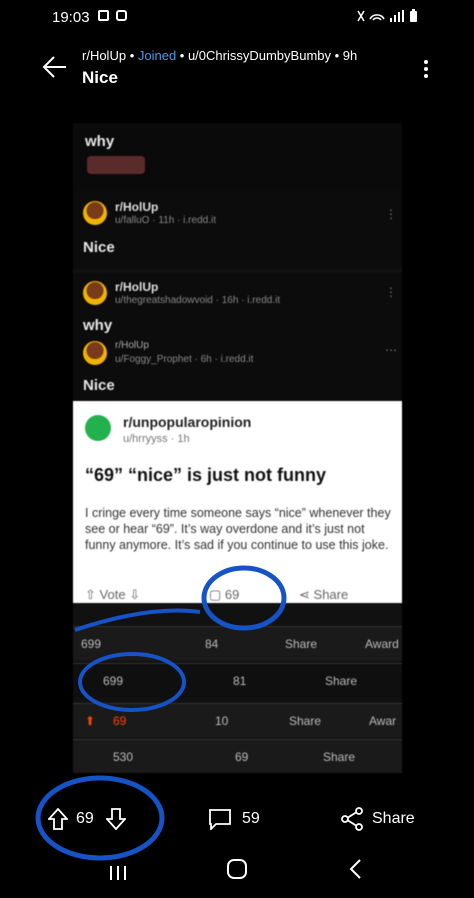  Describe the element at coordinates (156, 439) in the screenshot. I see `embedded-meta: u/hrryyss · 1h` at that location.